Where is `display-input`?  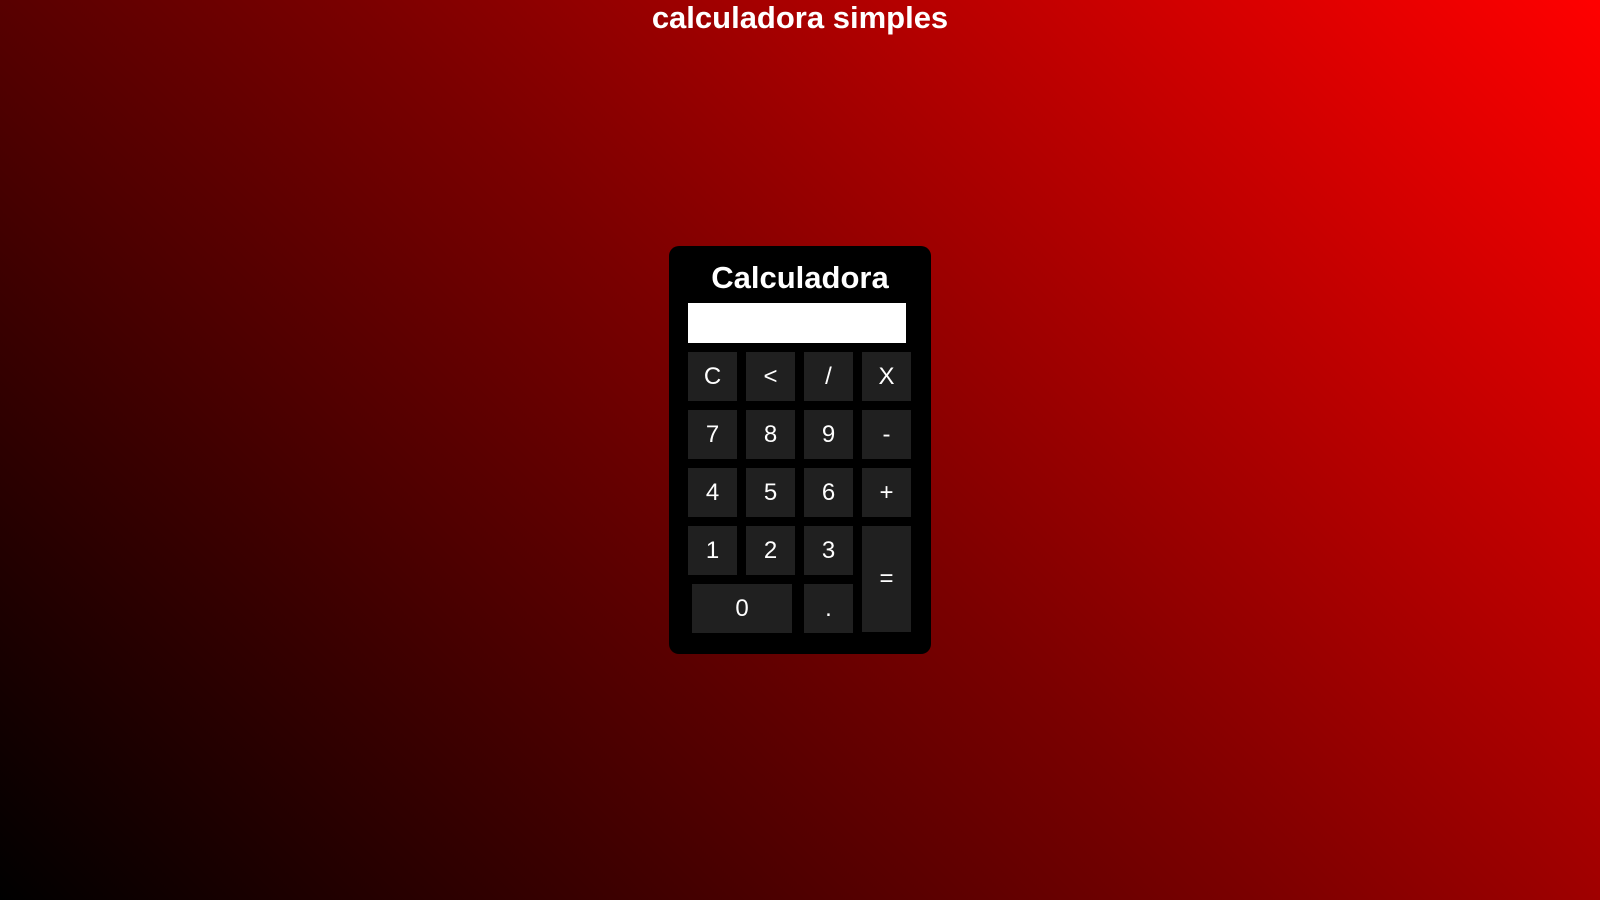
display-input is located at coordinates (797, 323).